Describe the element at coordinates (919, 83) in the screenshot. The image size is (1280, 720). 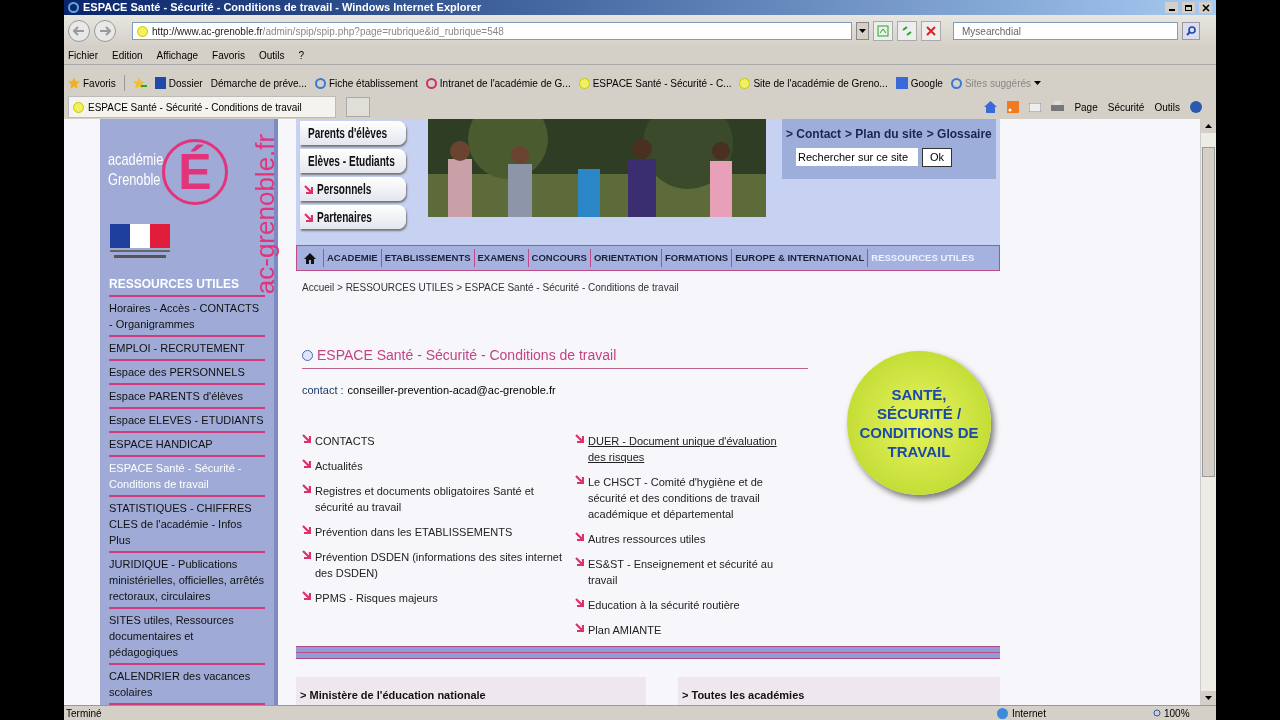
I see `favorite-link: Google` at that location.